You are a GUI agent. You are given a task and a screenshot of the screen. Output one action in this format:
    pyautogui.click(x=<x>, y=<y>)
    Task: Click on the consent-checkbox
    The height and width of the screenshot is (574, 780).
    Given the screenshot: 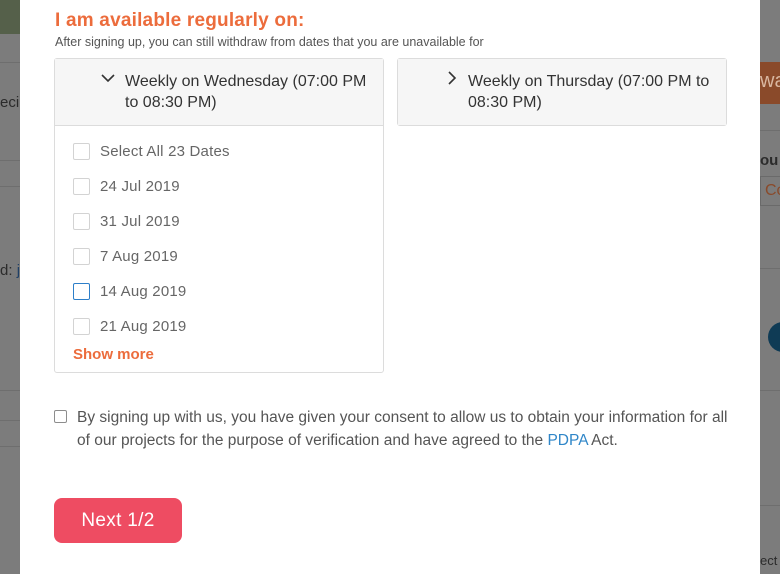 What is the action you would take?
    pyautogui.click(x=60, y=416)
    